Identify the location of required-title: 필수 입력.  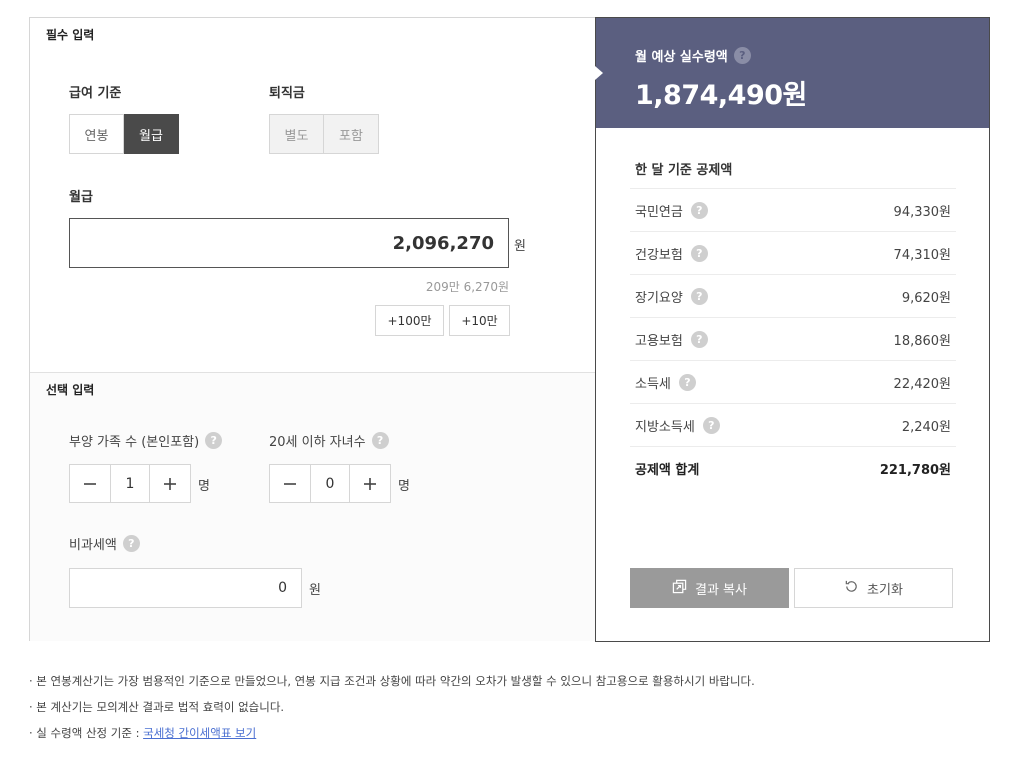
(70, 35).